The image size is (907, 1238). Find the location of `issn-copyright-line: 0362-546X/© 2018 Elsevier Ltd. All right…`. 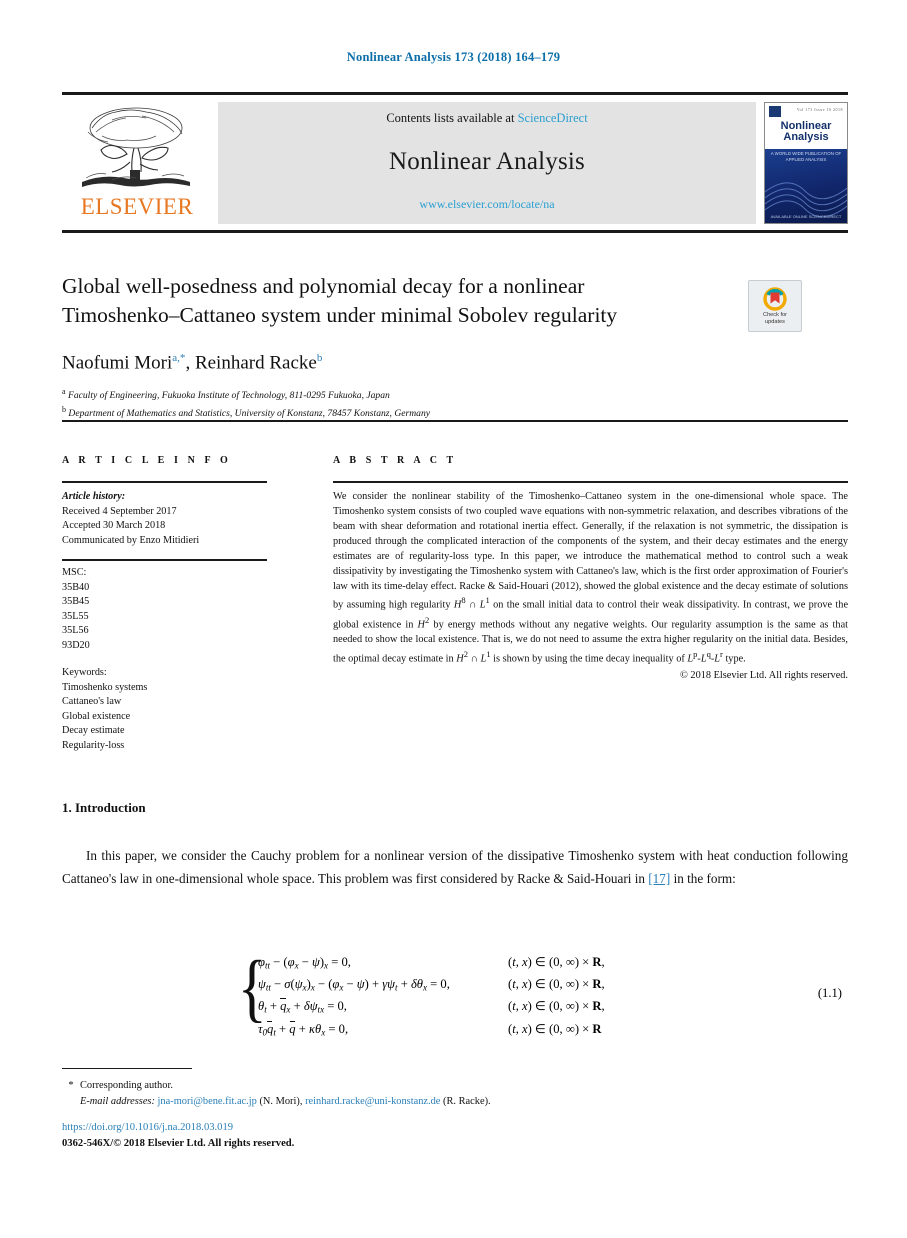

issn-copyright-line: 0362-546X/© 2018 Elsevier Ltd. All right… is located at coordinates (178, 1143).